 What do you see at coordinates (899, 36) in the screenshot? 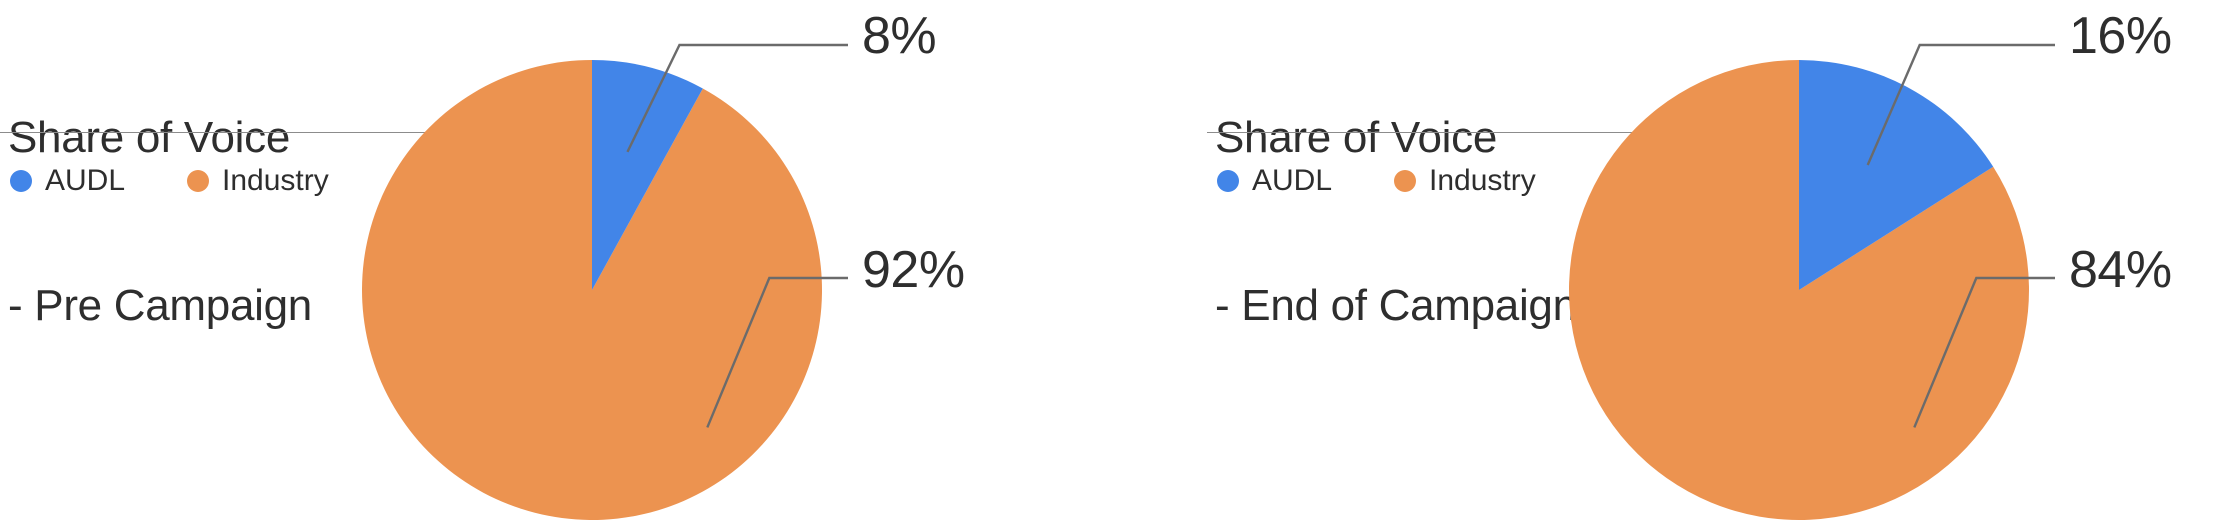
I see `value-label-audl: 8%` at bounding box center [899, 36].